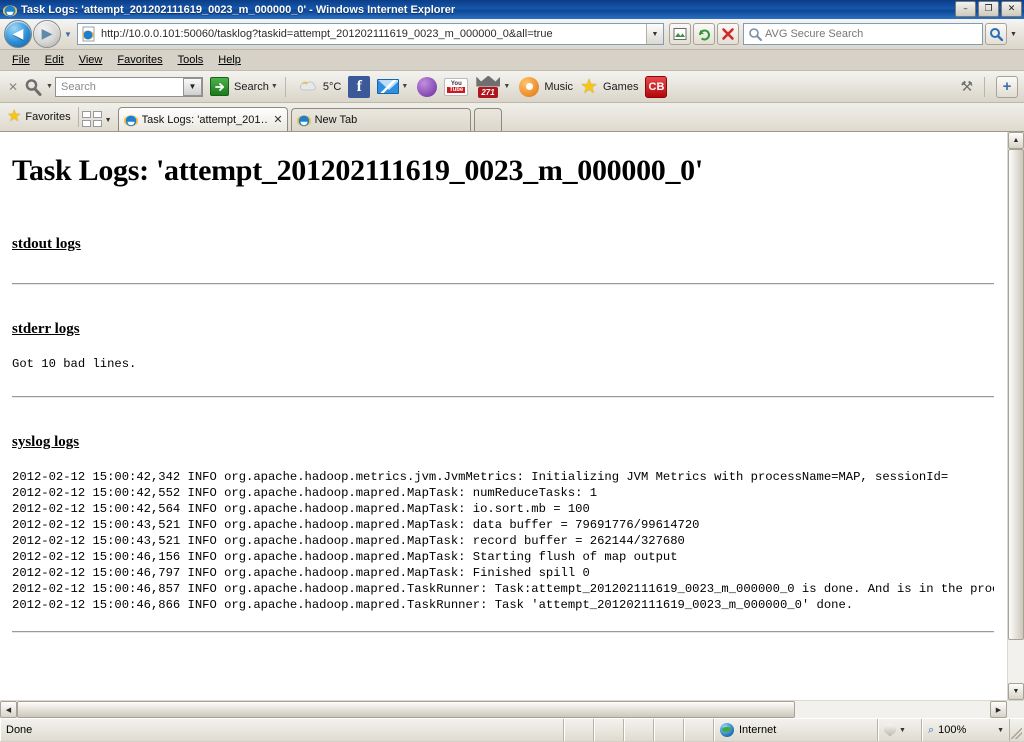  I want to click on zoom-caret: ▼, so click(1000, 730).